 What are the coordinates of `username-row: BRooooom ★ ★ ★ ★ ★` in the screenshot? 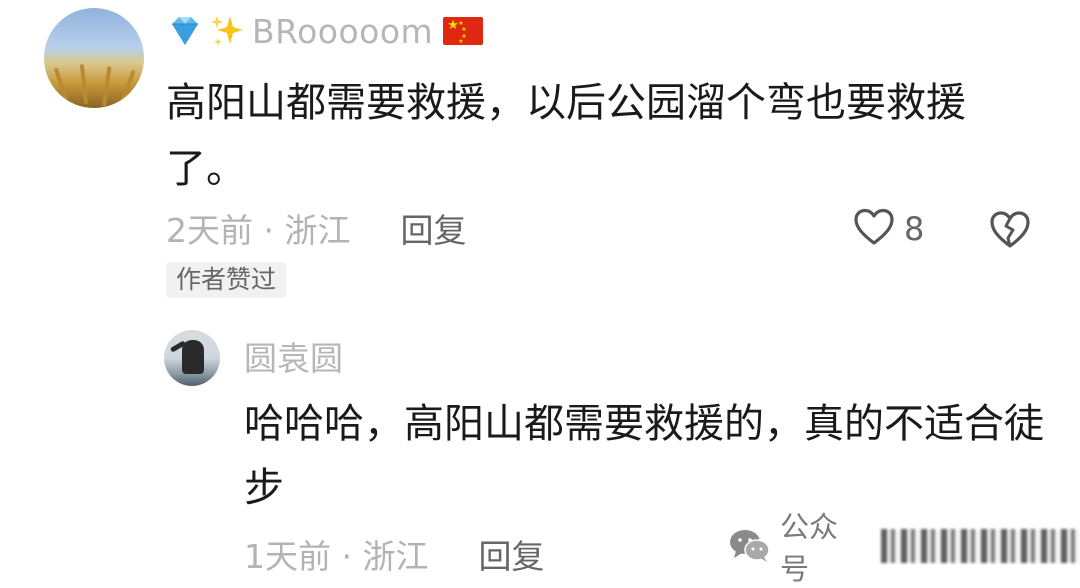 It's located at (325, 31).